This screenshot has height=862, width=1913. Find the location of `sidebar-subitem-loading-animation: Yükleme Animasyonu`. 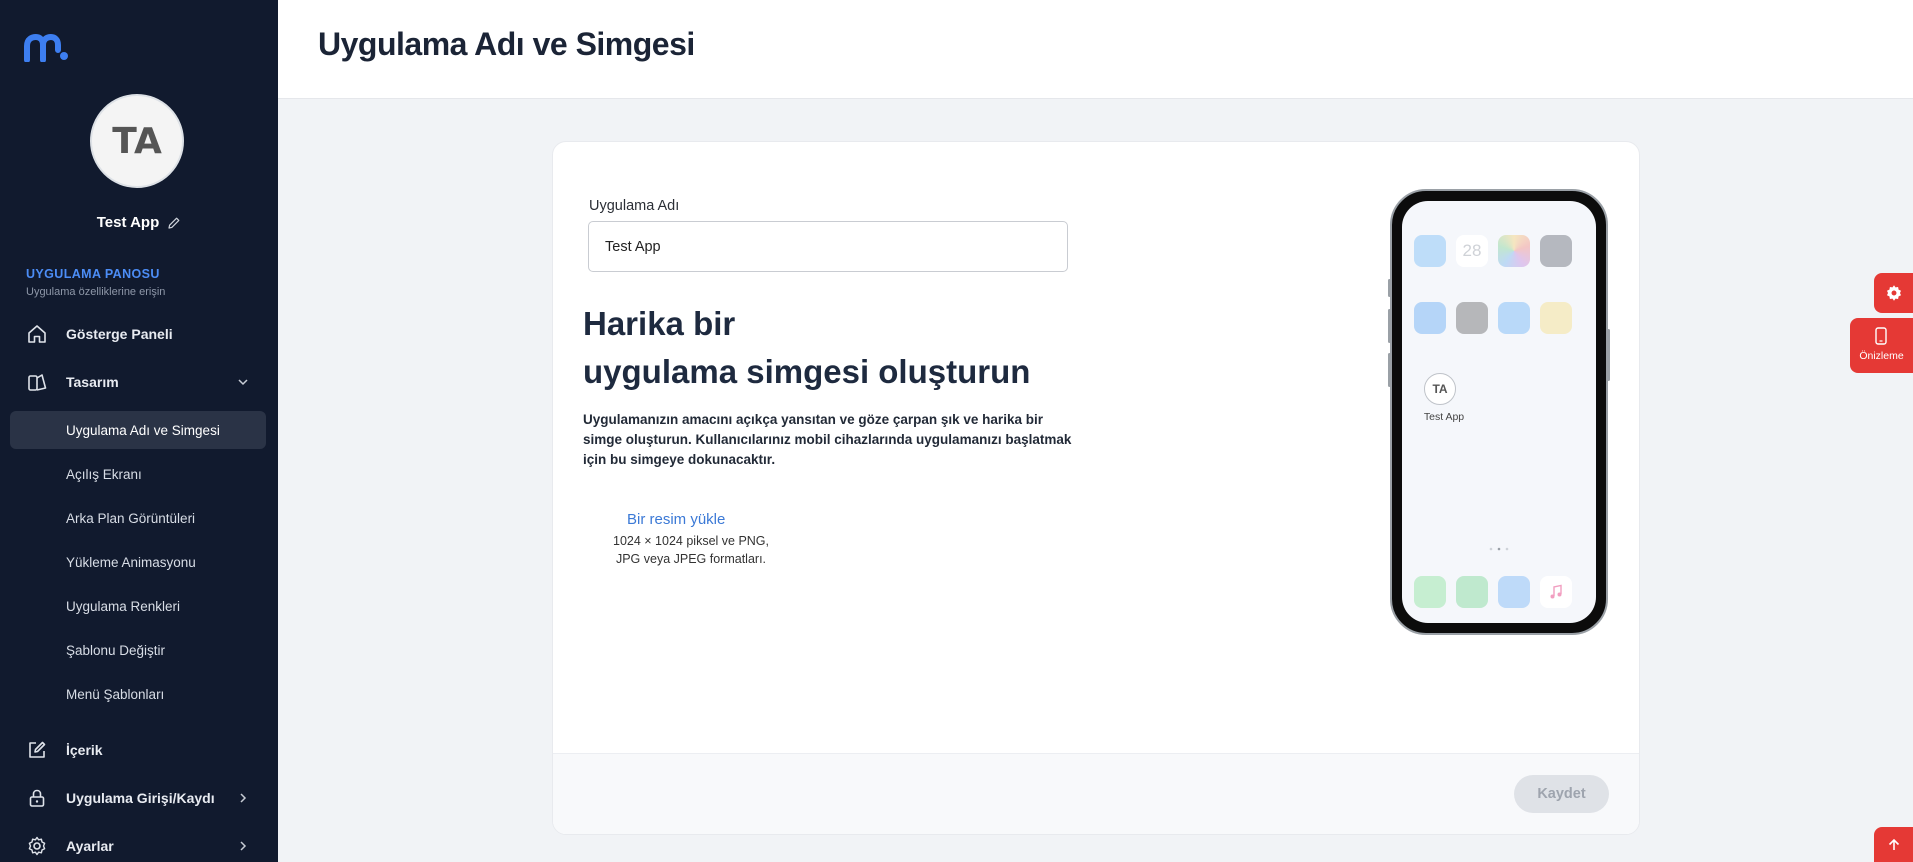

sidebar-subitem-loading-animation: Yükleme Animasyonu is located at coordinates (138, 562).